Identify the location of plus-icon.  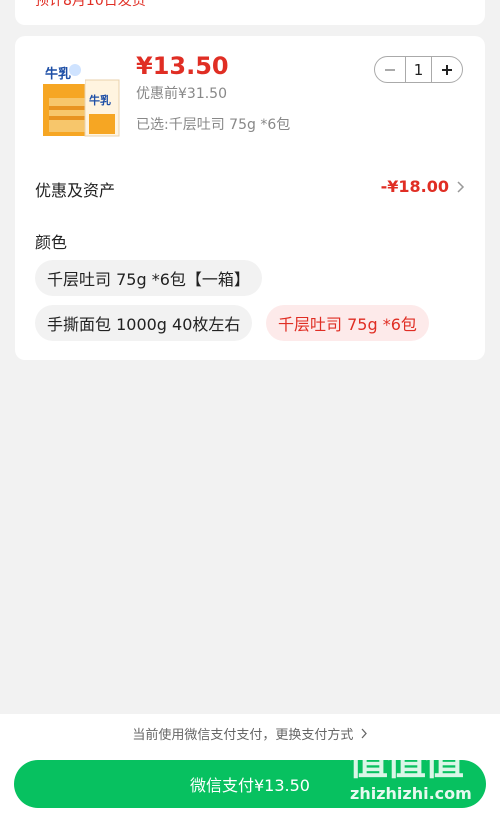
(447, 69).